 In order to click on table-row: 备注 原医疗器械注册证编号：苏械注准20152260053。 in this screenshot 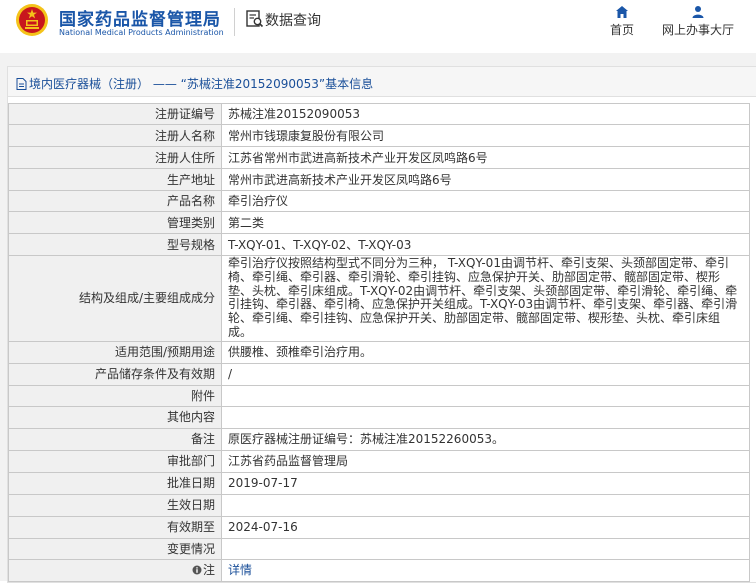, I will do `click(379, 439)`.